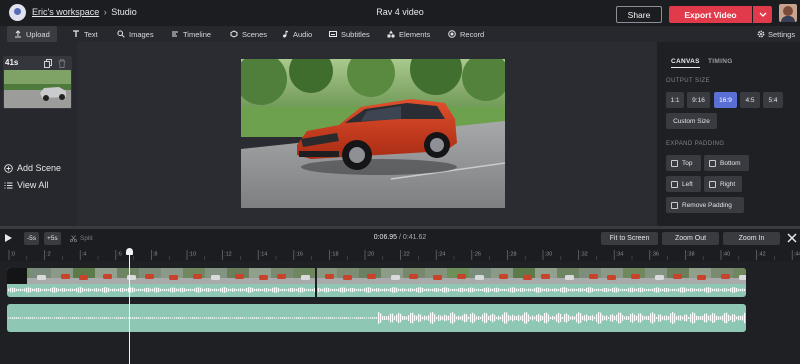 Image resolution: width=800 pixels, height=364 pixels. Describe the element at coordinates (376, 282) in the screenshot. I see `video-clip-track` at that location.